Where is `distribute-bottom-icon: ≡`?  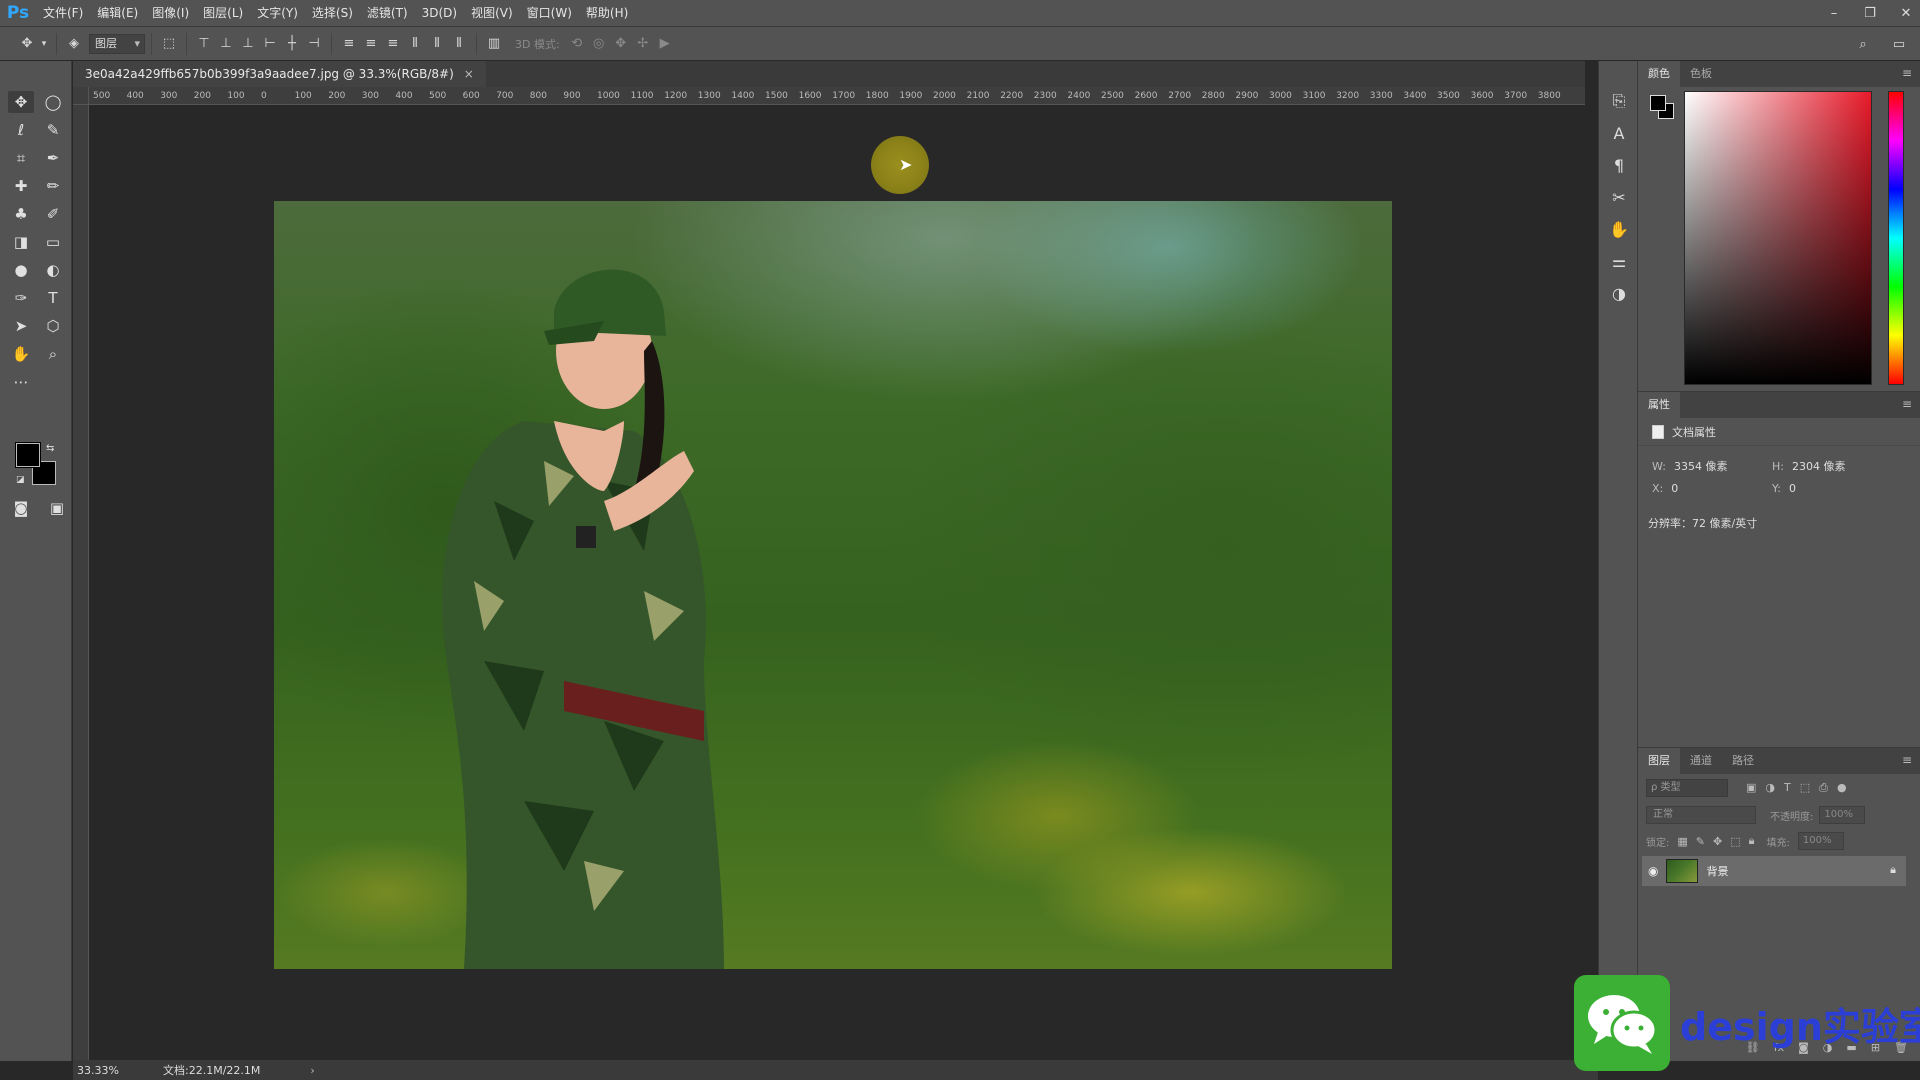 distribute-bottom-icon: ≡ is located at coordinates (393, 44).